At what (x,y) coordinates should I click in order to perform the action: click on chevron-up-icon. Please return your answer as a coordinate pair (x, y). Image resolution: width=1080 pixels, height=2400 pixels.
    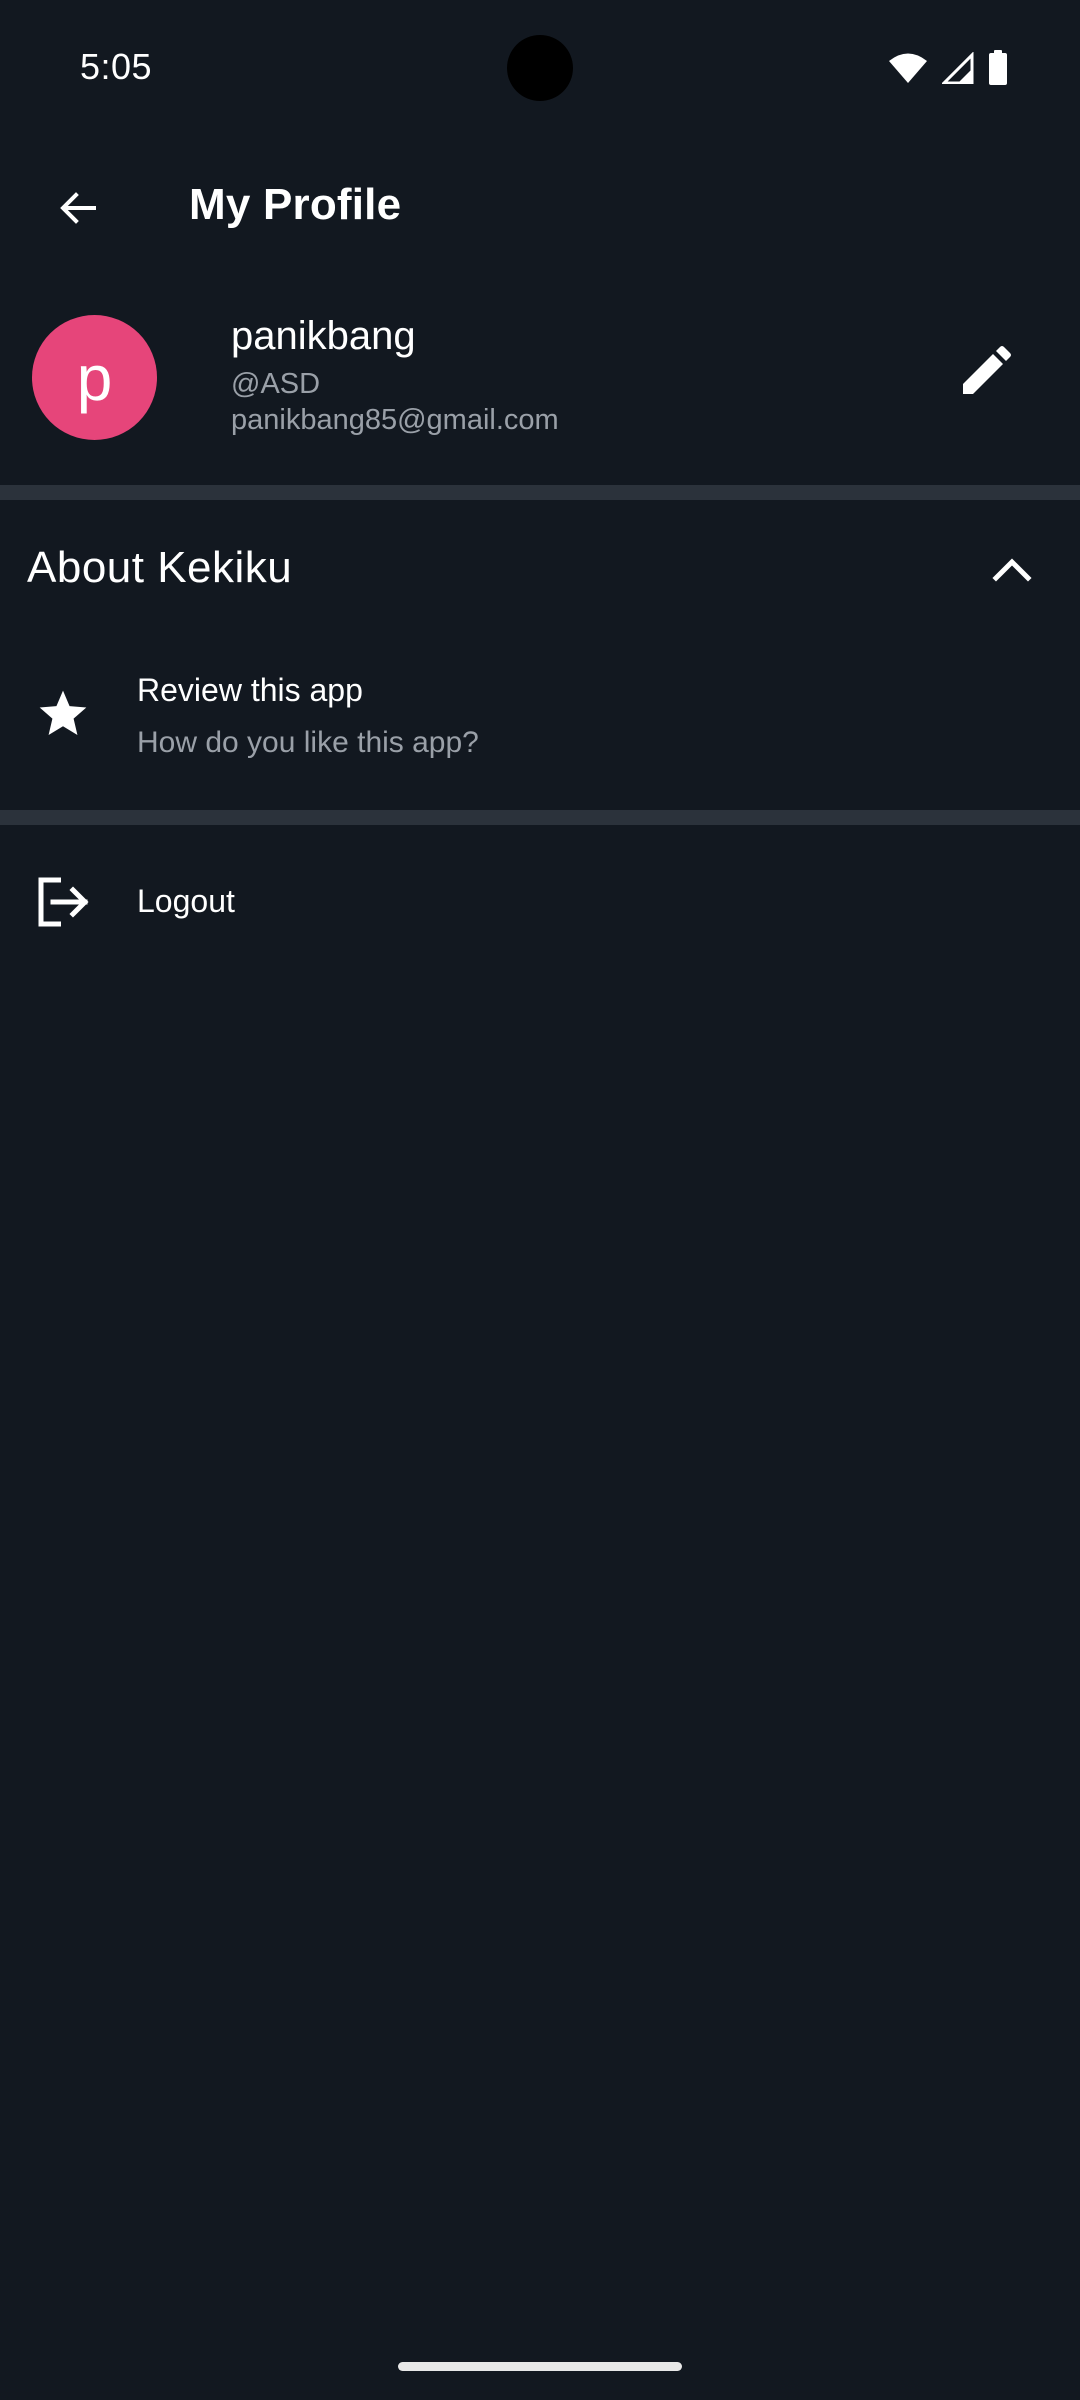
    Looking at the image, I should click on (1012, 571).